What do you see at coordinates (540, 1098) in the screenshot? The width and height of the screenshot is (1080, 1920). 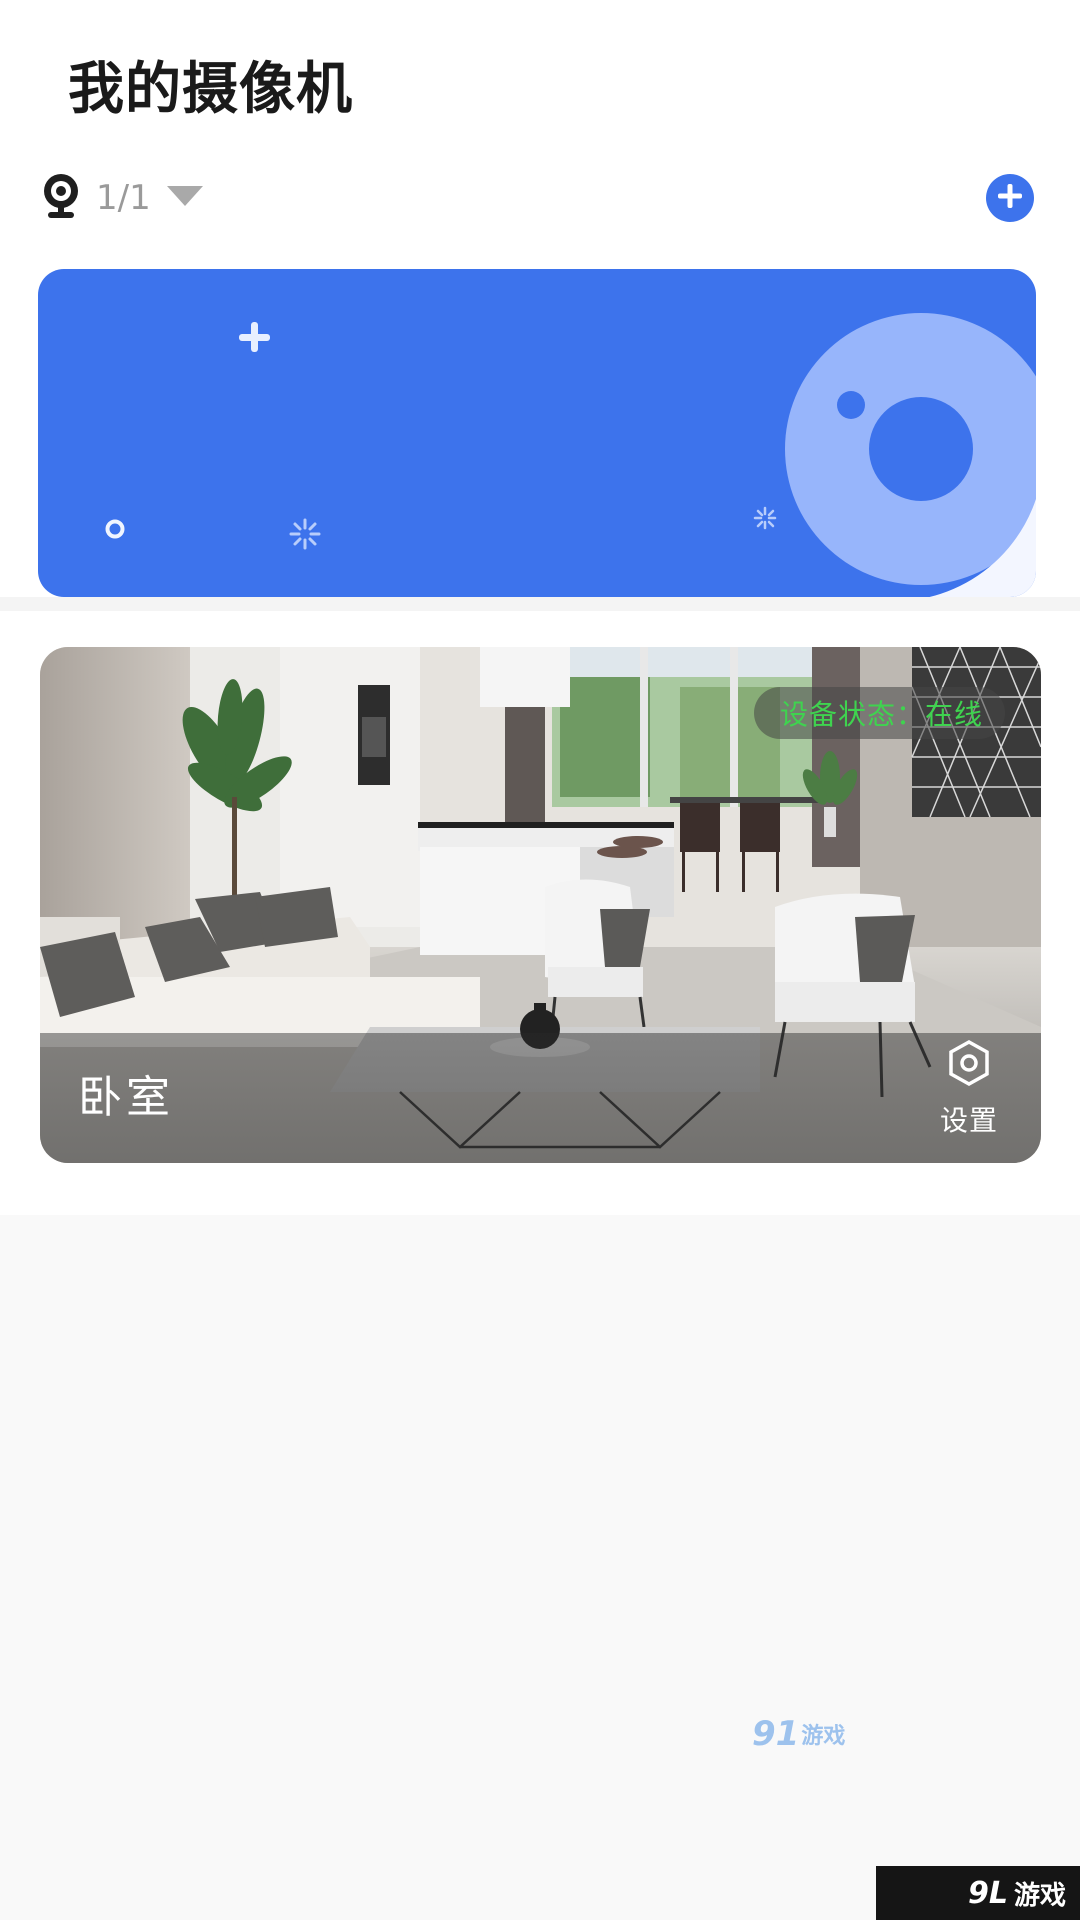 I see `camera-card-footer` at bounding box center [540, 1098].